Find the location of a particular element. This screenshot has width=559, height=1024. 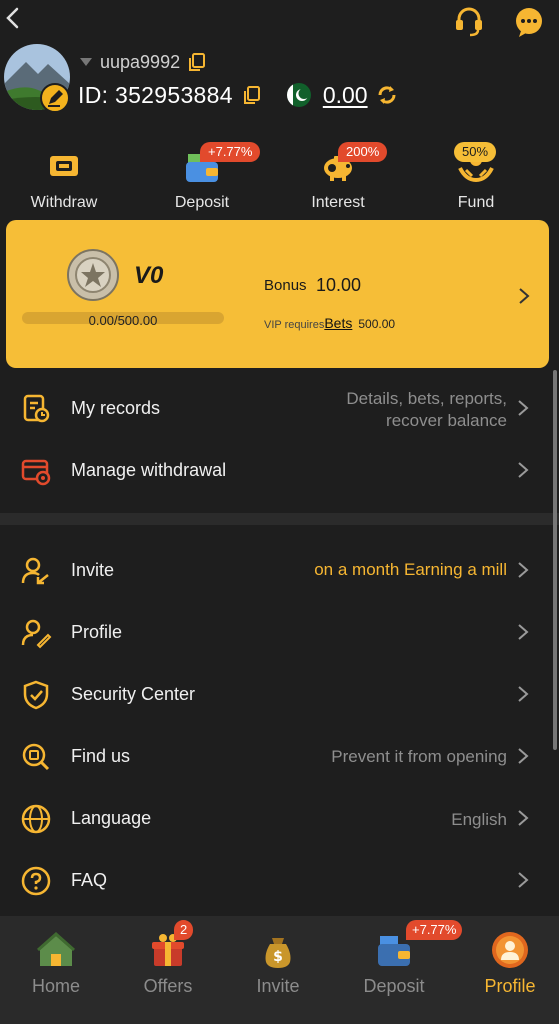

section-divider is located at coordinates (279, 519).